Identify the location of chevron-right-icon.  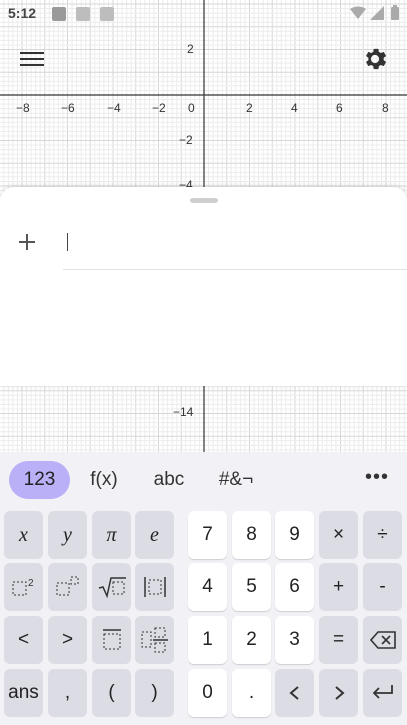
(339, 693).